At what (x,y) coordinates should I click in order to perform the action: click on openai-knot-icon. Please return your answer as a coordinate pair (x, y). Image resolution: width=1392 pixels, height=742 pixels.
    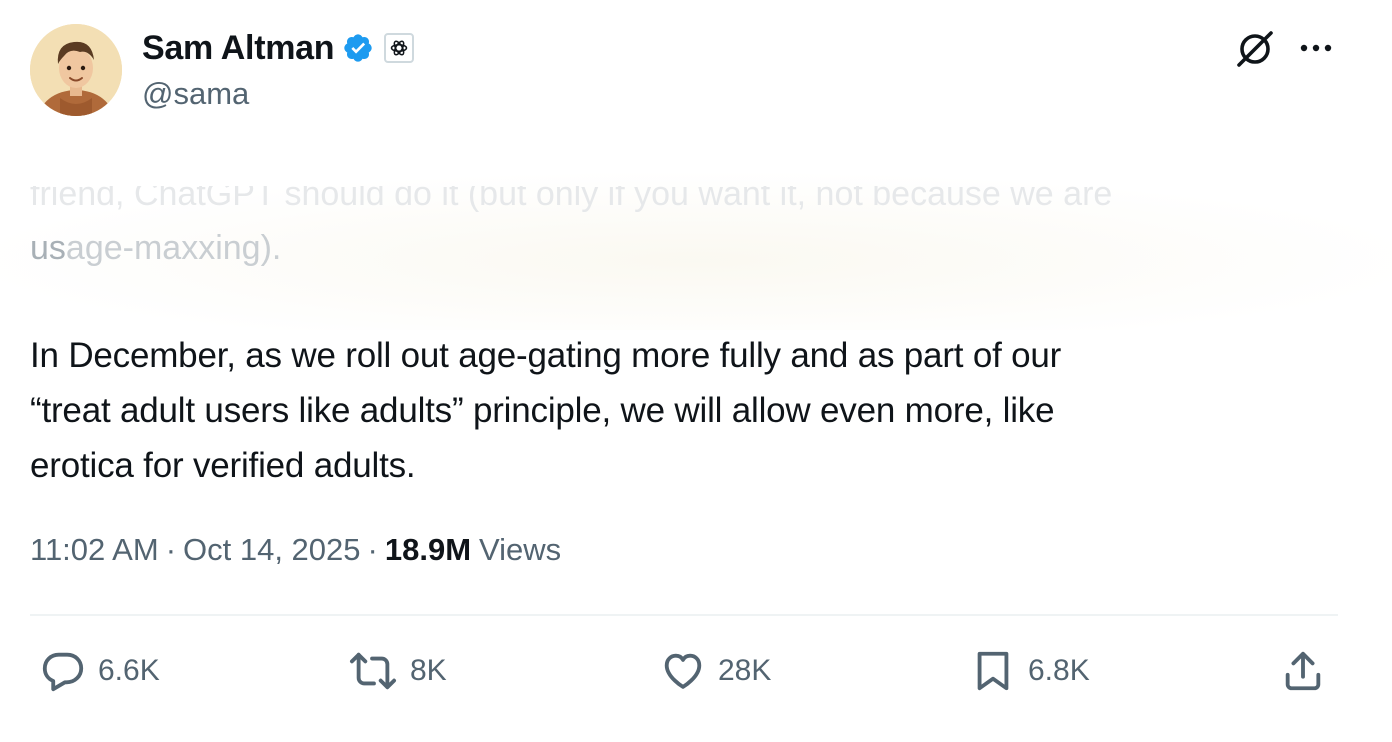
    Looking at the image, I should click on (399, 48).